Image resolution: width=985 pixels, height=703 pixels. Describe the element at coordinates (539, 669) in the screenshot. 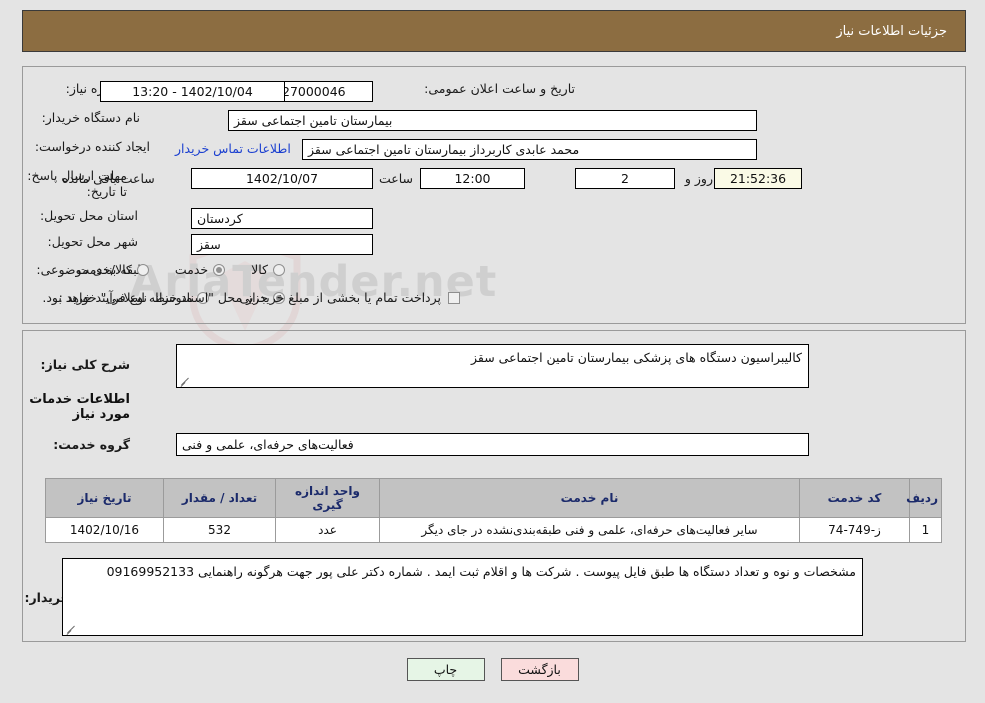

I see `back-button: بازگشت` at that location.